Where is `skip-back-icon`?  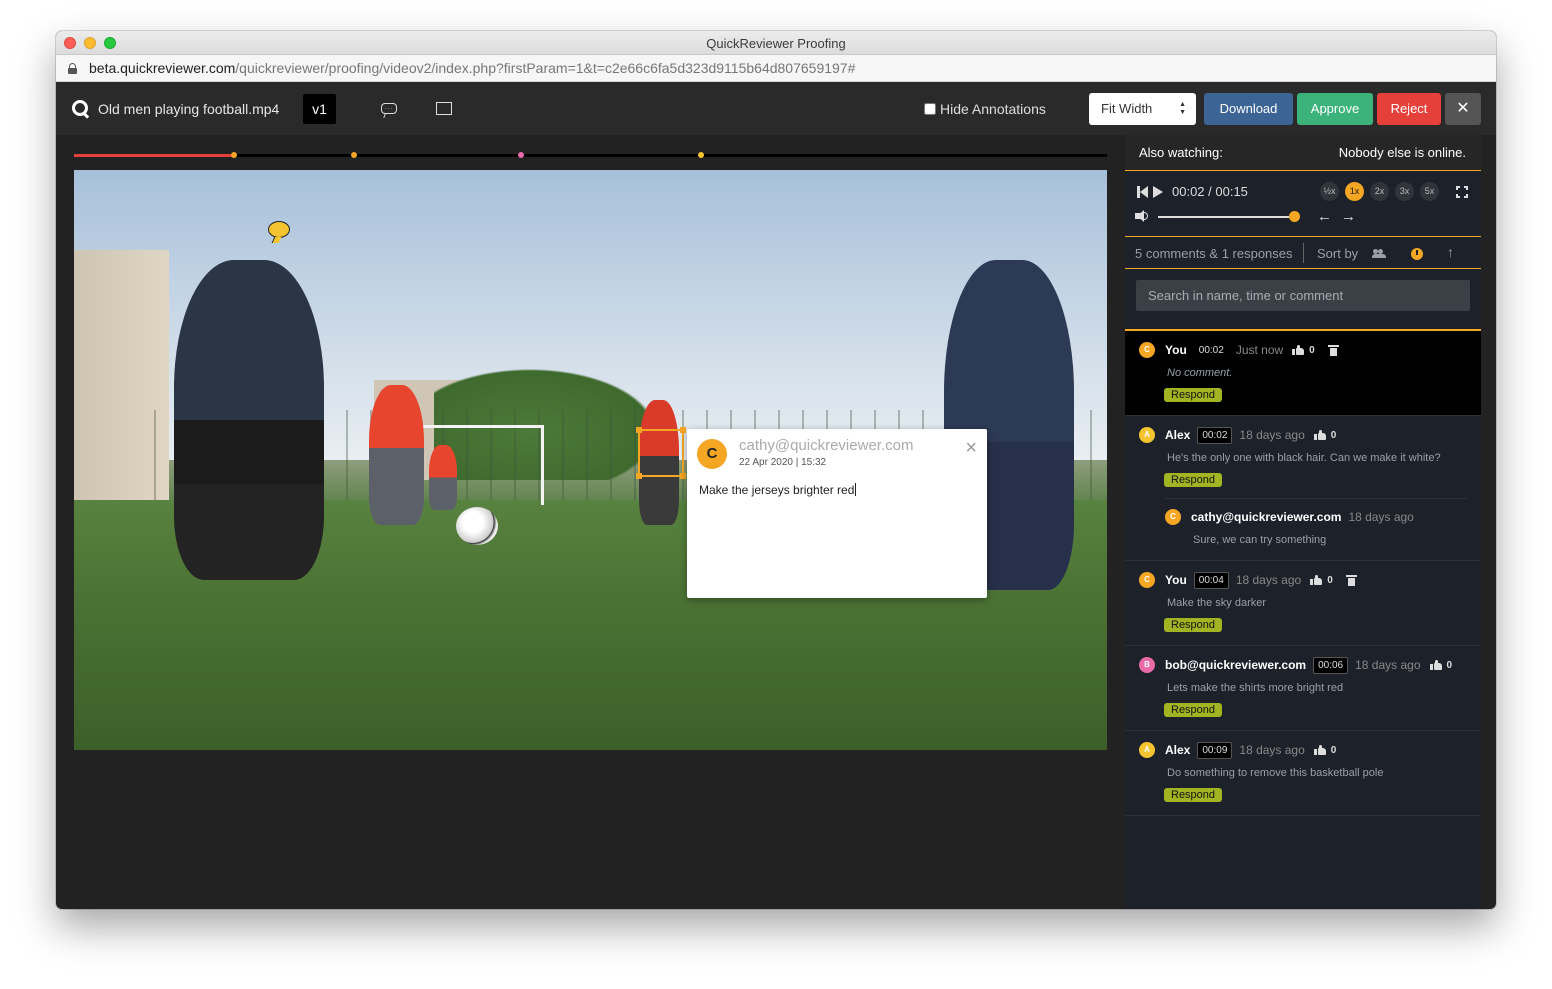
skip-back-icon is located at coordinates (1144, 192).